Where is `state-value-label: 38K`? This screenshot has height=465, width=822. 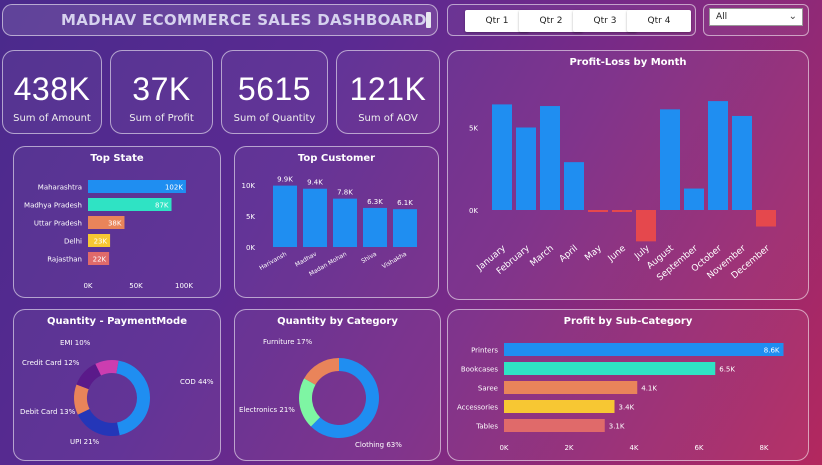 state-value-label: 38K is located at coordinates (115, 224).